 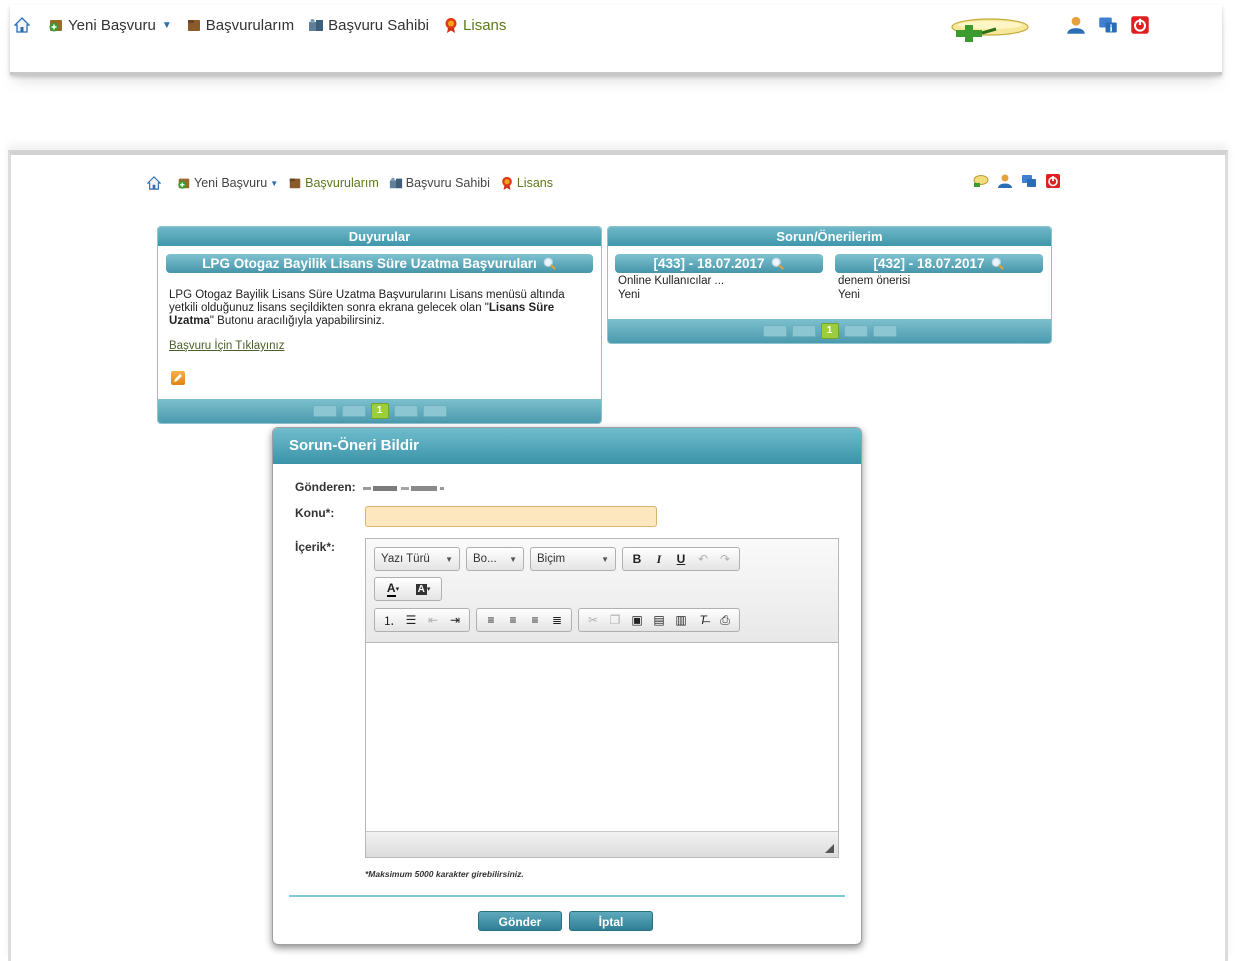 I want to click on text-color-icon: A ▾, so click(x=393, y=589).